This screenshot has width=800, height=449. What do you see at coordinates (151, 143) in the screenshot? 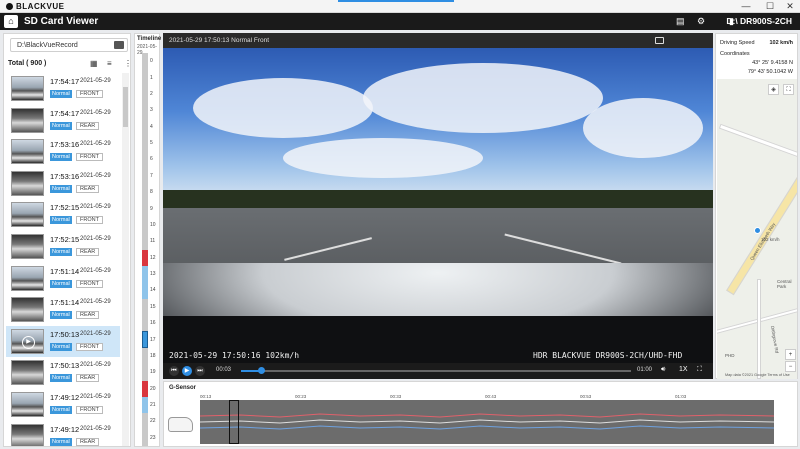
I see `timeline-hour-label: 5` at bounding box center [151, 143].